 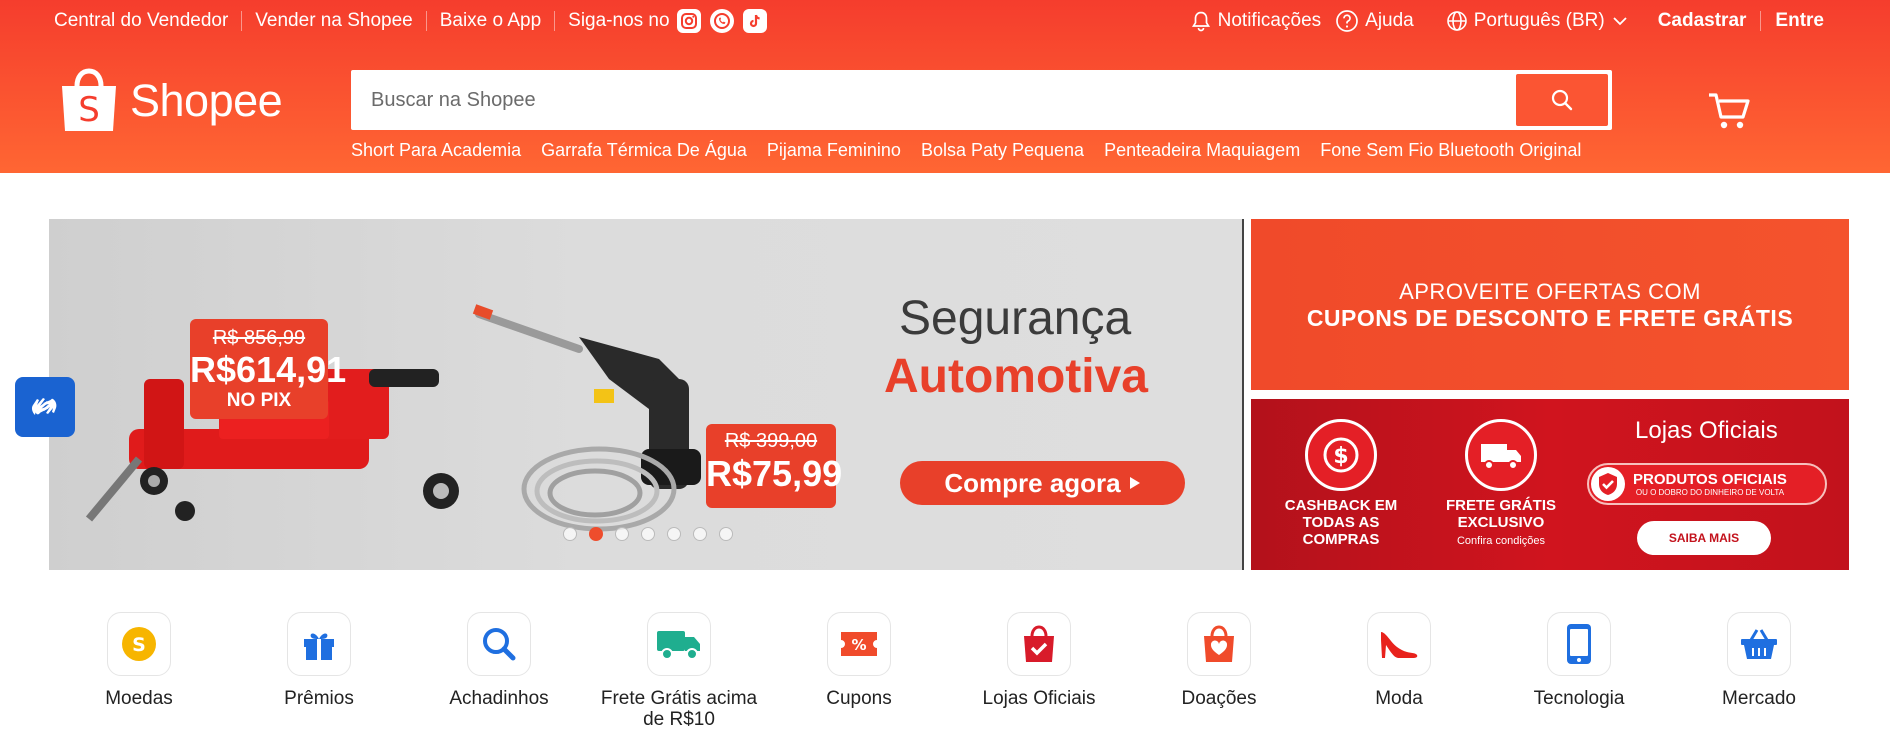 What do you see at coordinates (139, 698) in the screenshot?
I see `category-label: Moedas` at bounding box center [139, 698].